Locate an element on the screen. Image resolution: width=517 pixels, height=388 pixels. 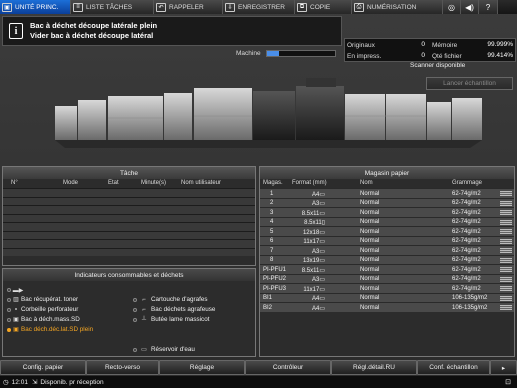
tab-job-list: ≡ LISTE TÂCHES is located at coordinates (112, 7).